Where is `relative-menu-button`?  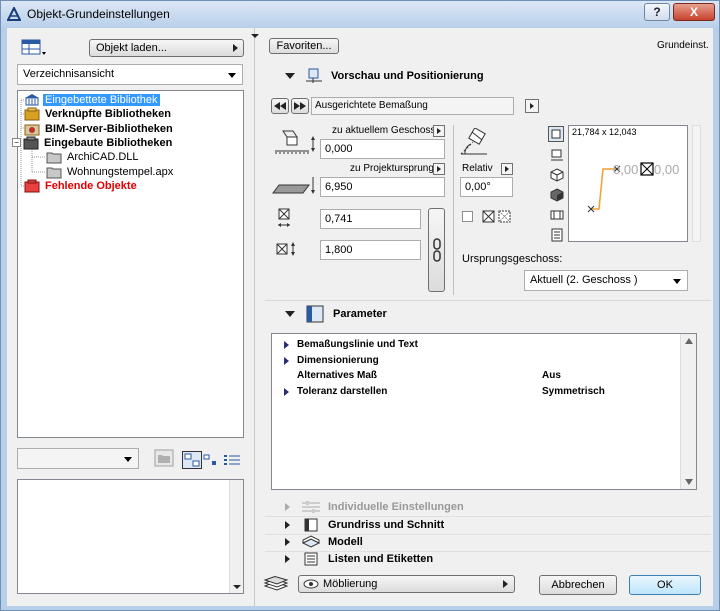 relative-menu-button is located at coordinates (507, 169).